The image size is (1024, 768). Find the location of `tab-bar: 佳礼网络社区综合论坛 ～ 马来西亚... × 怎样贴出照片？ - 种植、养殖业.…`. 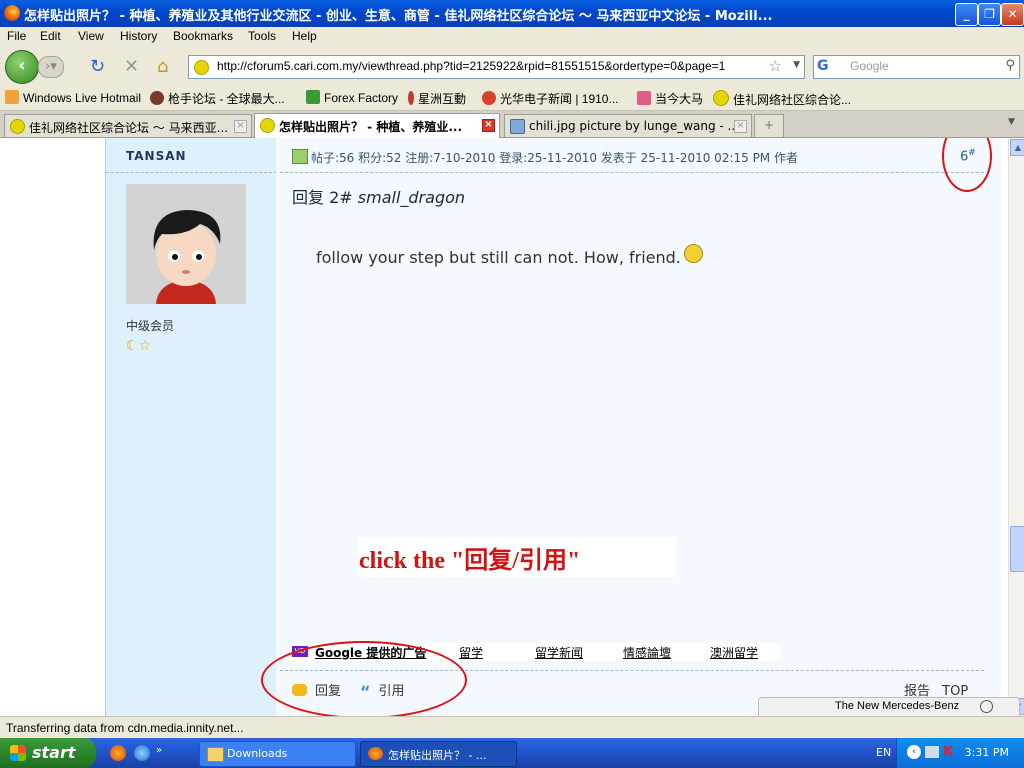

tab-bar: 佳礼网络社区综合论坛 ～ 马来西亚... × 怎样贴出照片？ - 种植、养殖业.… is located at coordinates (512, 124).